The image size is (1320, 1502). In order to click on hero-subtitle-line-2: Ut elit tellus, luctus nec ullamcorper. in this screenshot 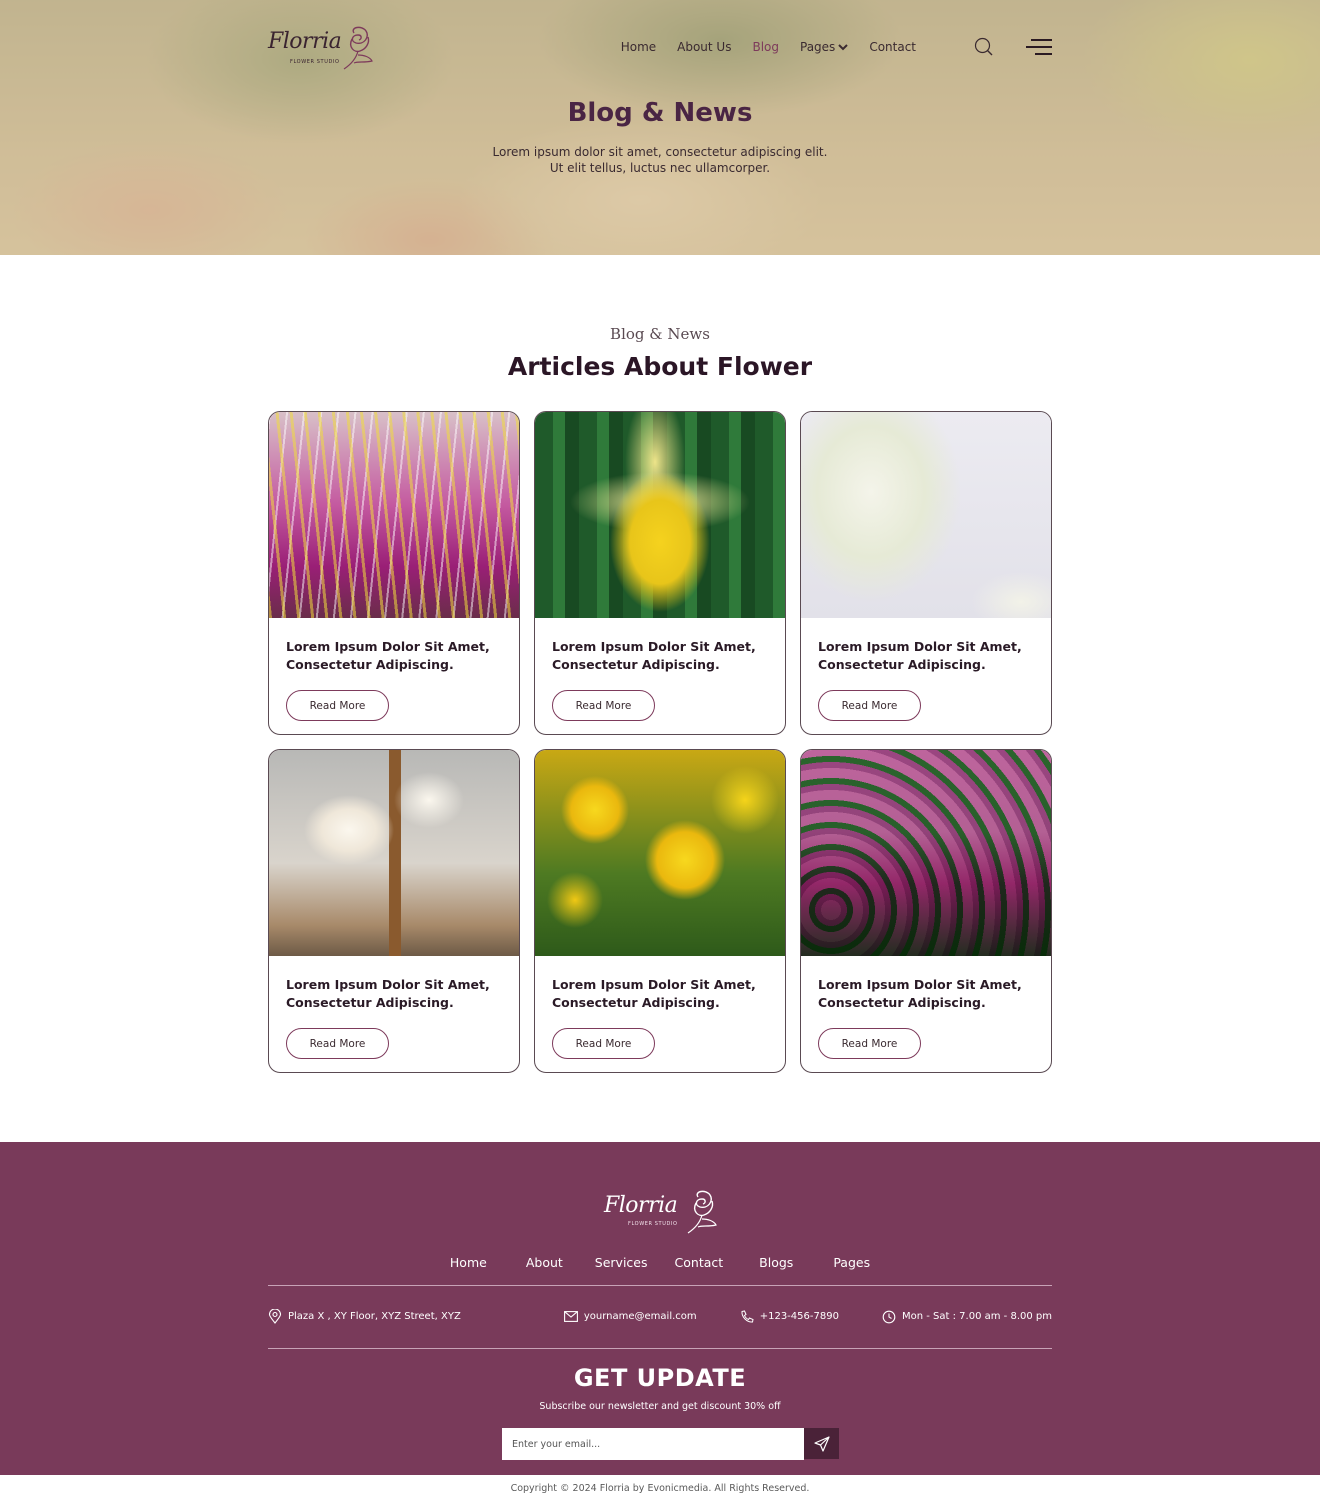, I will do `click(660, 168)`.